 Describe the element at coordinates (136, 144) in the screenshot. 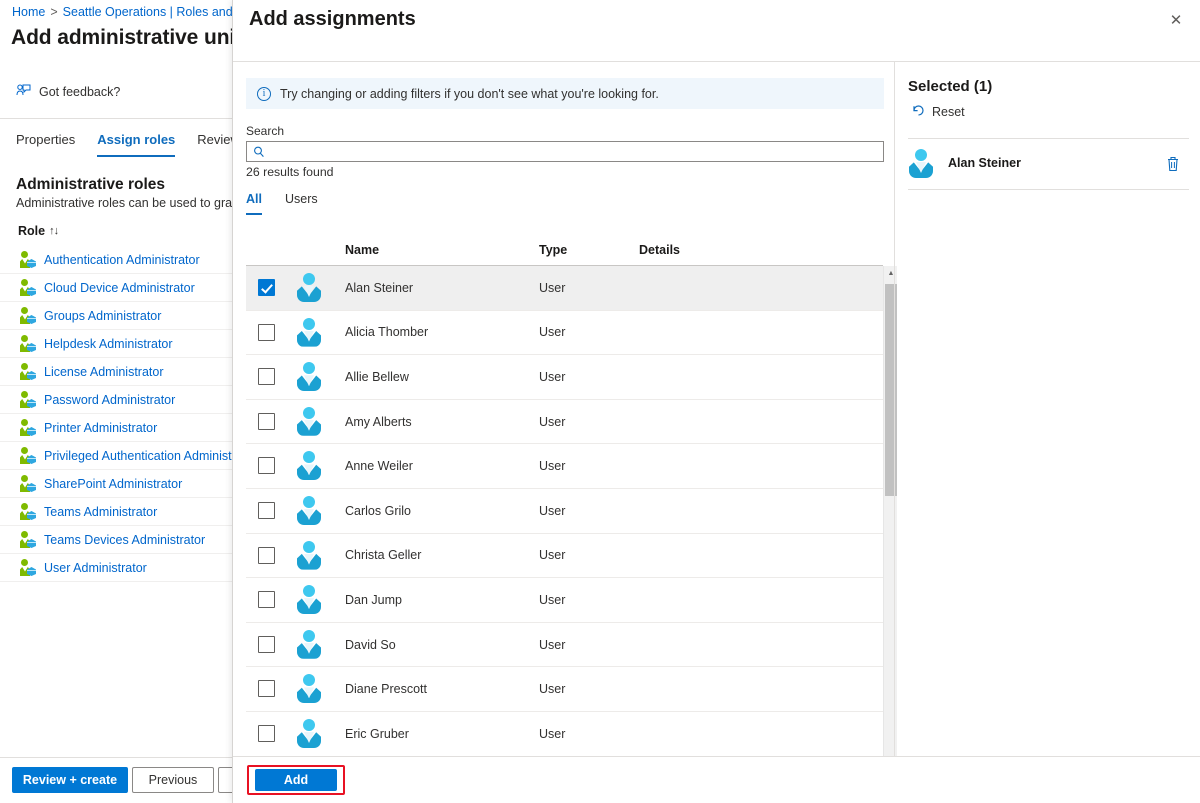

I see `tab-assign-roles: Assign roles` at that location.